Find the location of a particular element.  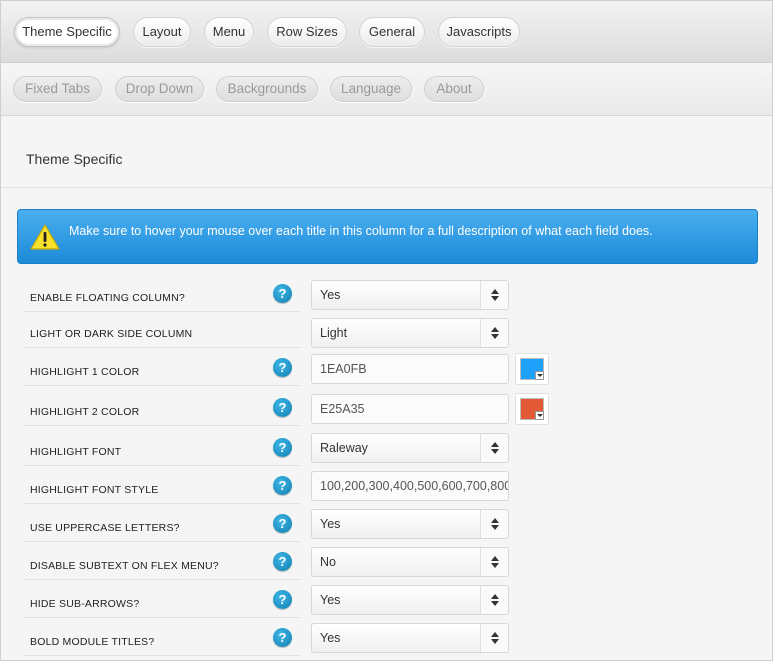

field-row-disable-subtext-on-flex-menu: DISABLE SUBTEXT ON FLEX MENU? ? is located at coordinates (162, 562).